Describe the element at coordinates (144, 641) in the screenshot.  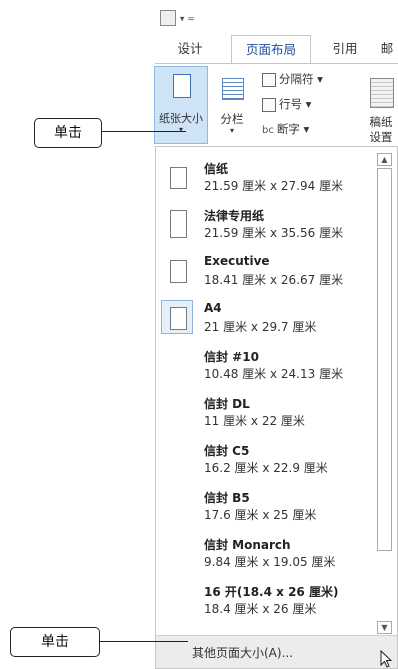
I see `callout-leader-bottom` at that location.